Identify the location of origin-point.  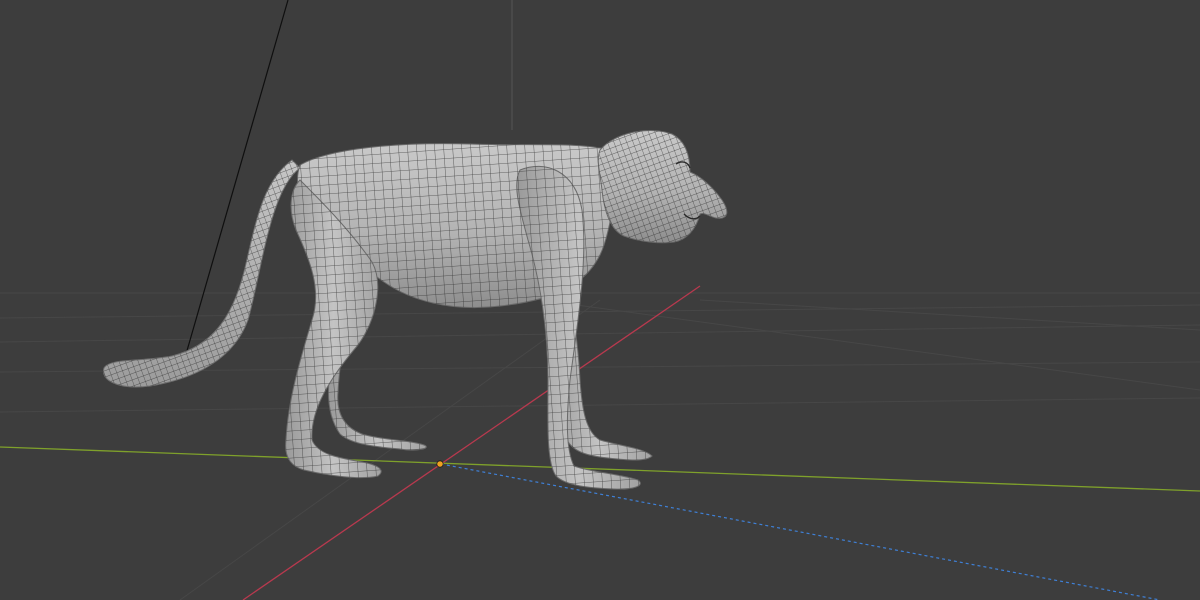
(440, 464).